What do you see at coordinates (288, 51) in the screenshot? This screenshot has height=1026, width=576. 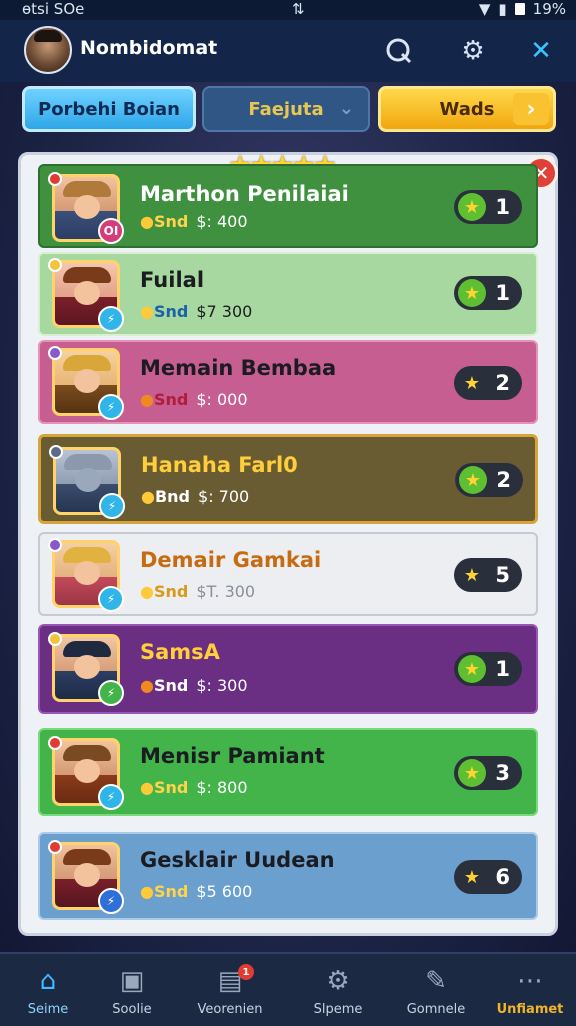 I see `app-header: Nombidomat ⚙ ✕` at bounding box center [288, 51].